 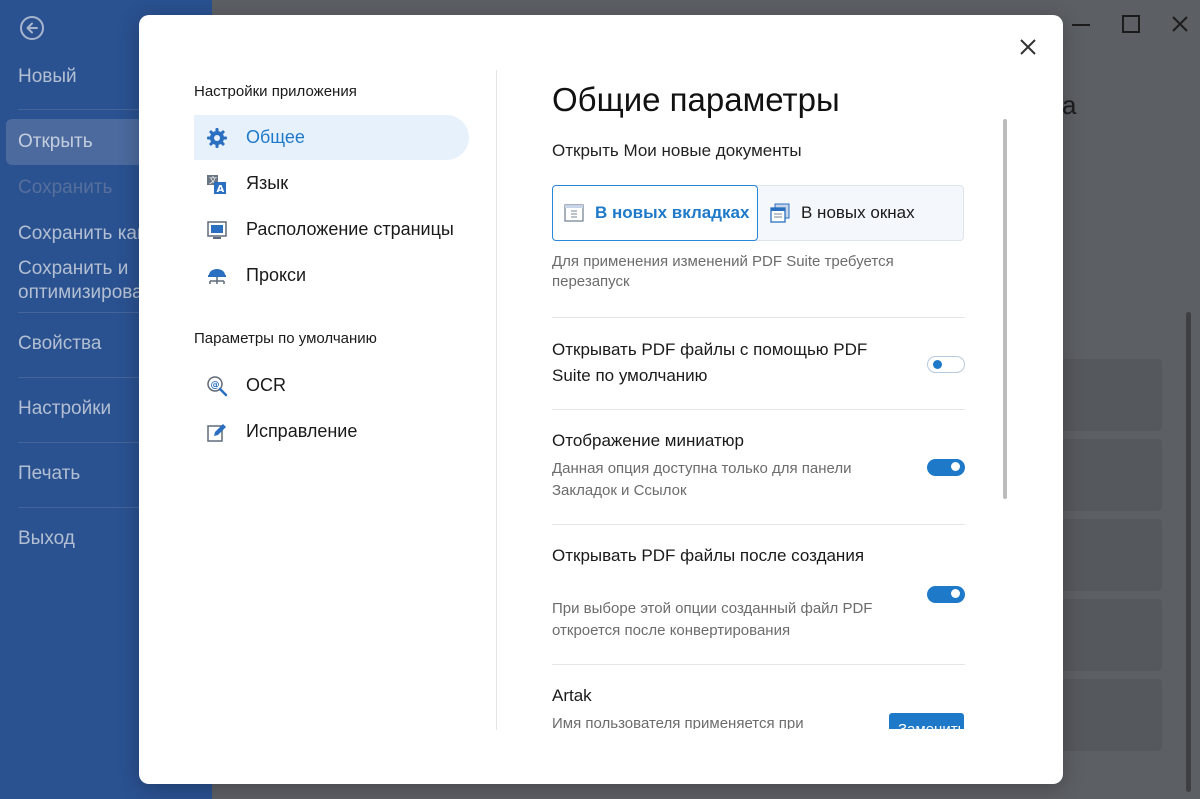 What do you see at coordinates (64, 409) in the screenshot?
I see `sidebar-item-settings: Настройки` at bounding box center [64, 409].